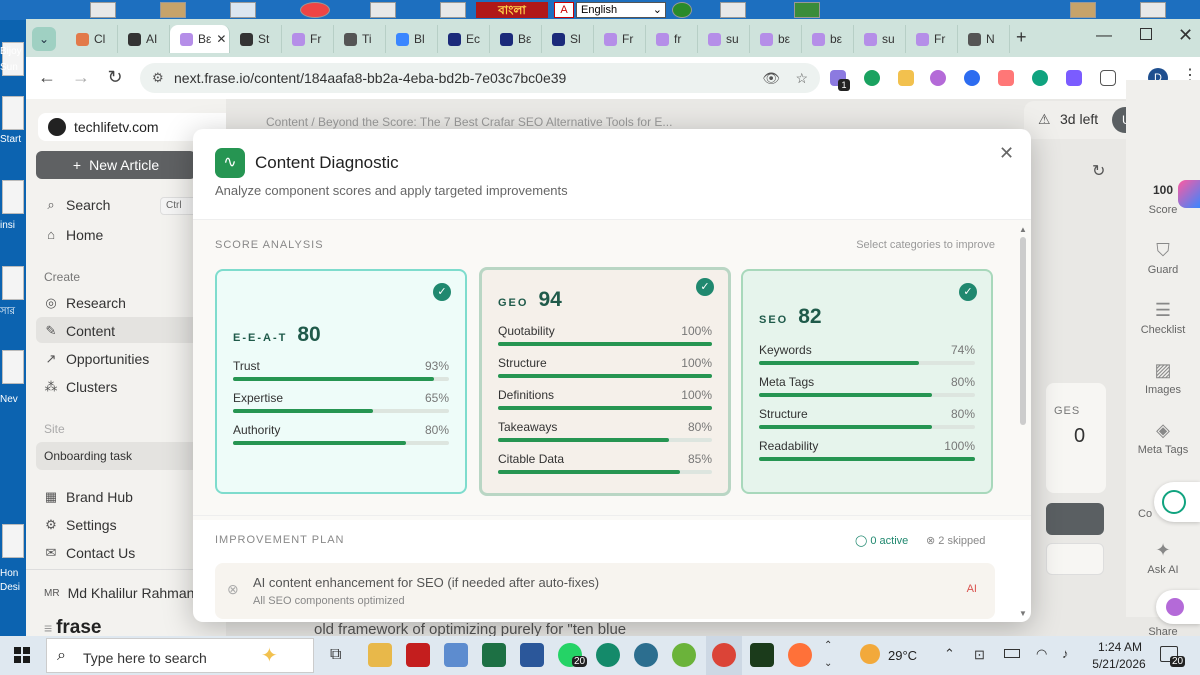  I want to click on globe-icon, so click(682, 10).